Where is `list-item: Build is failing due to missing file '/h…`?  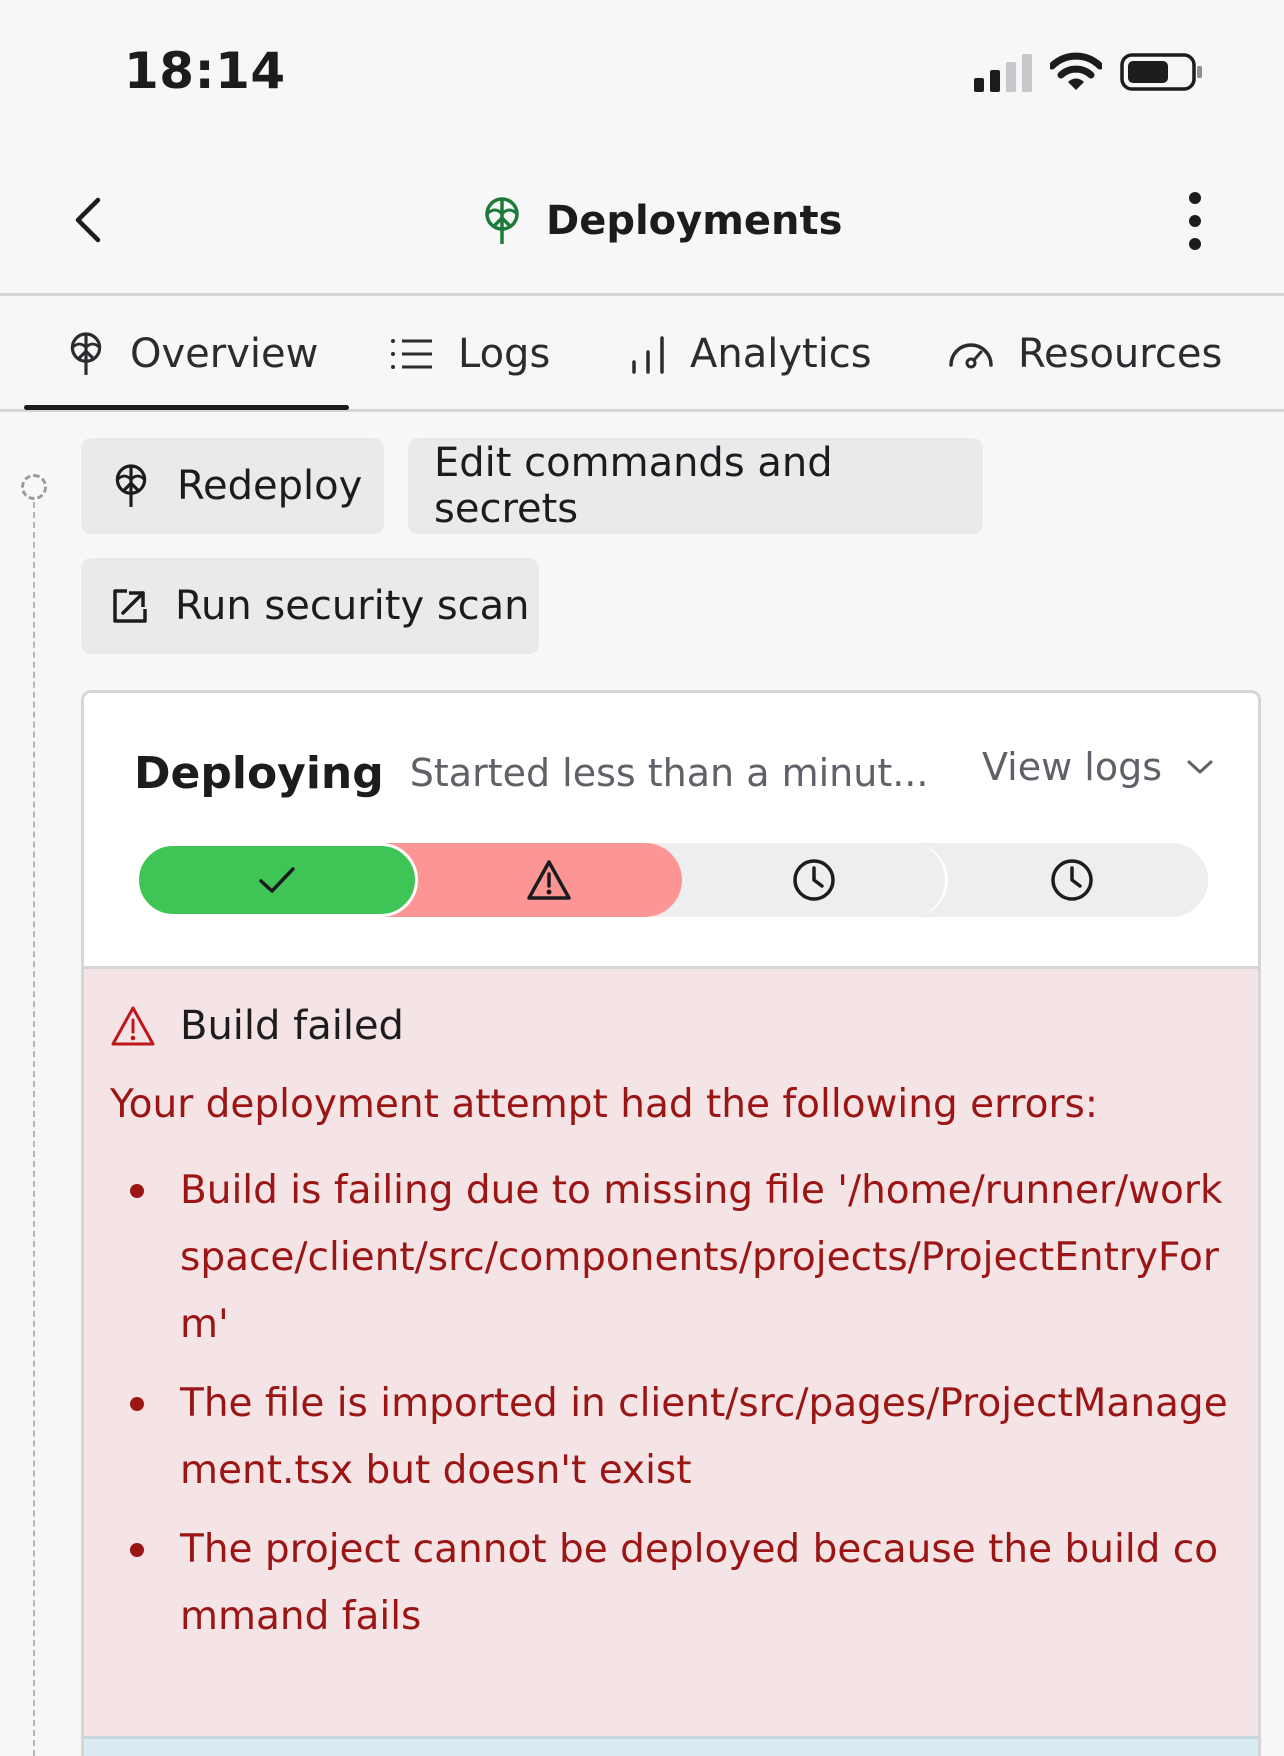
list-item: Build is failing due to missing file '/h… is located at coordinates (670, 1257).